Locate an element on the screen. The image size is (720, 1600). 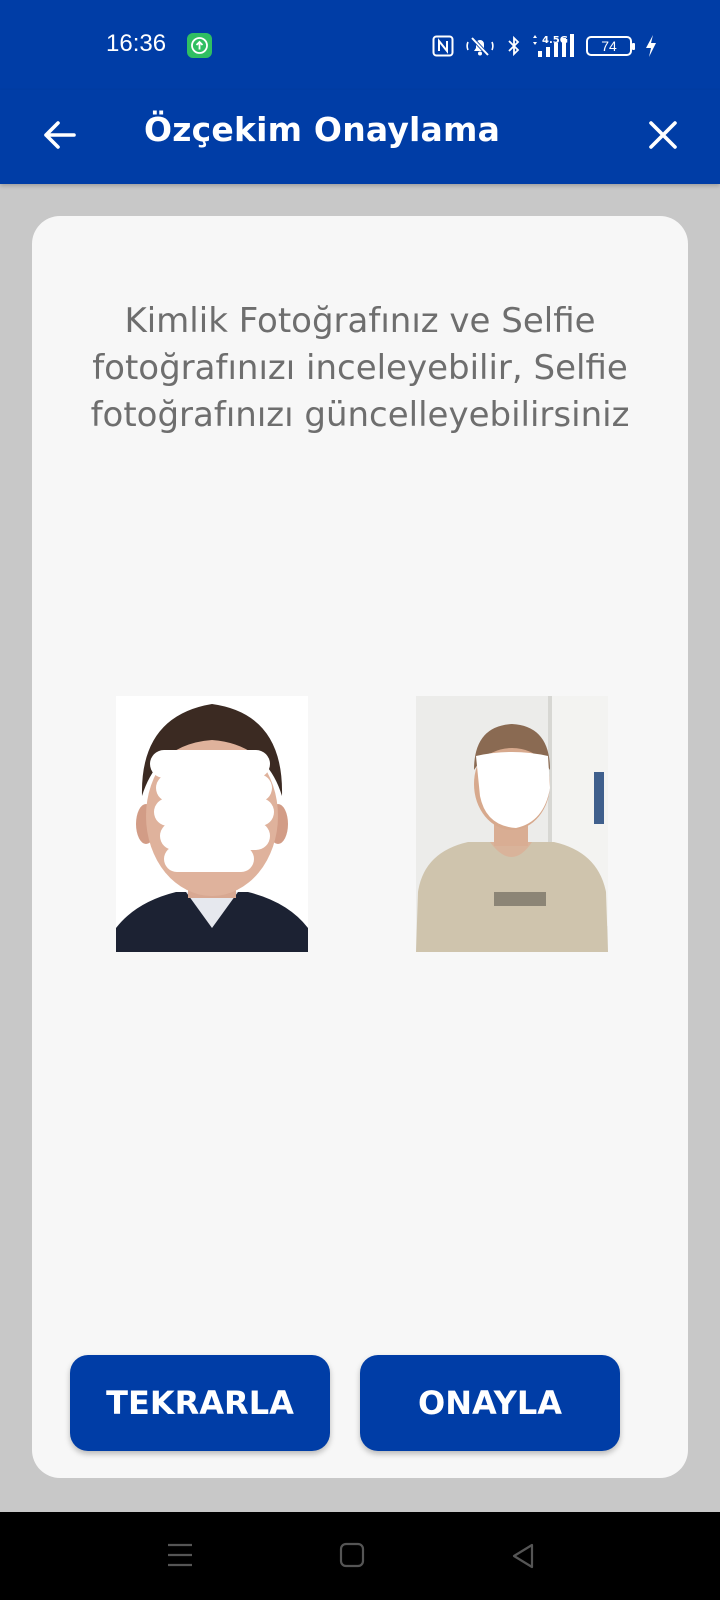
status-icons: 4.5G 74 is located at coordinates (545, 46).